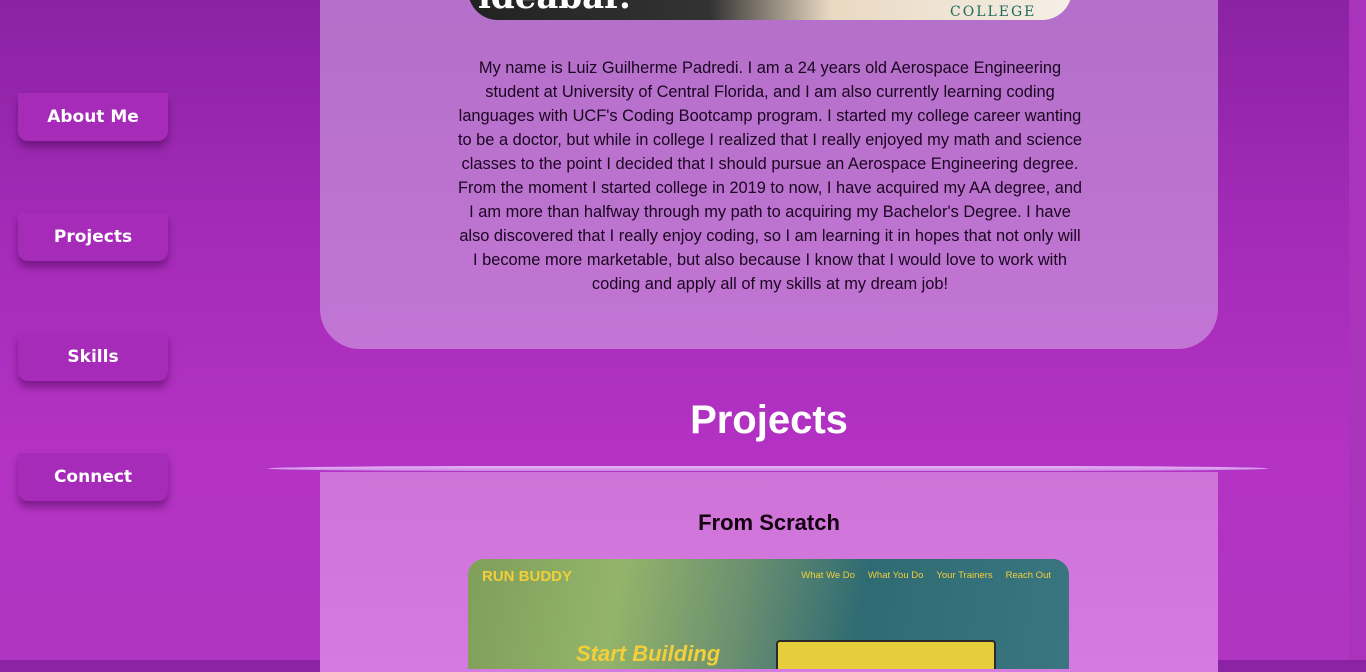 The width and height of the screenshot is (1366, 672). Describe the element at coordinates (886, 654) in the screenshot. I see `screenshot-cta-box` at that location.